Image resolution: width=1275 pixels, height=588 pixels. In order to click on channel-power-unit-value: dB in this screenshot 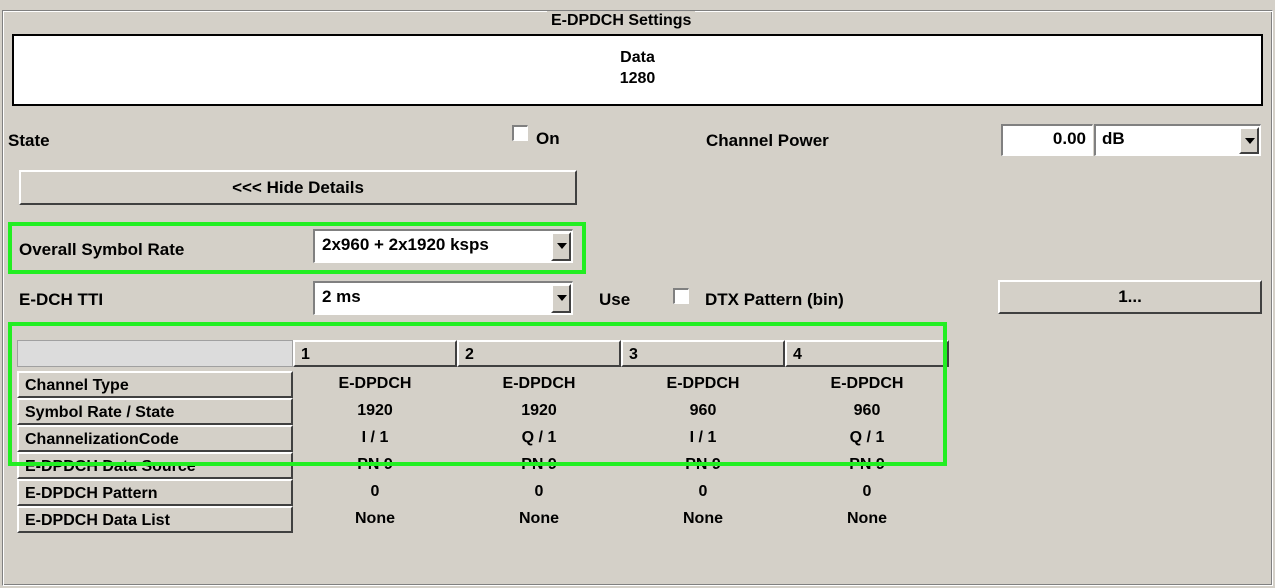, I will do `click(1113, 138)`.